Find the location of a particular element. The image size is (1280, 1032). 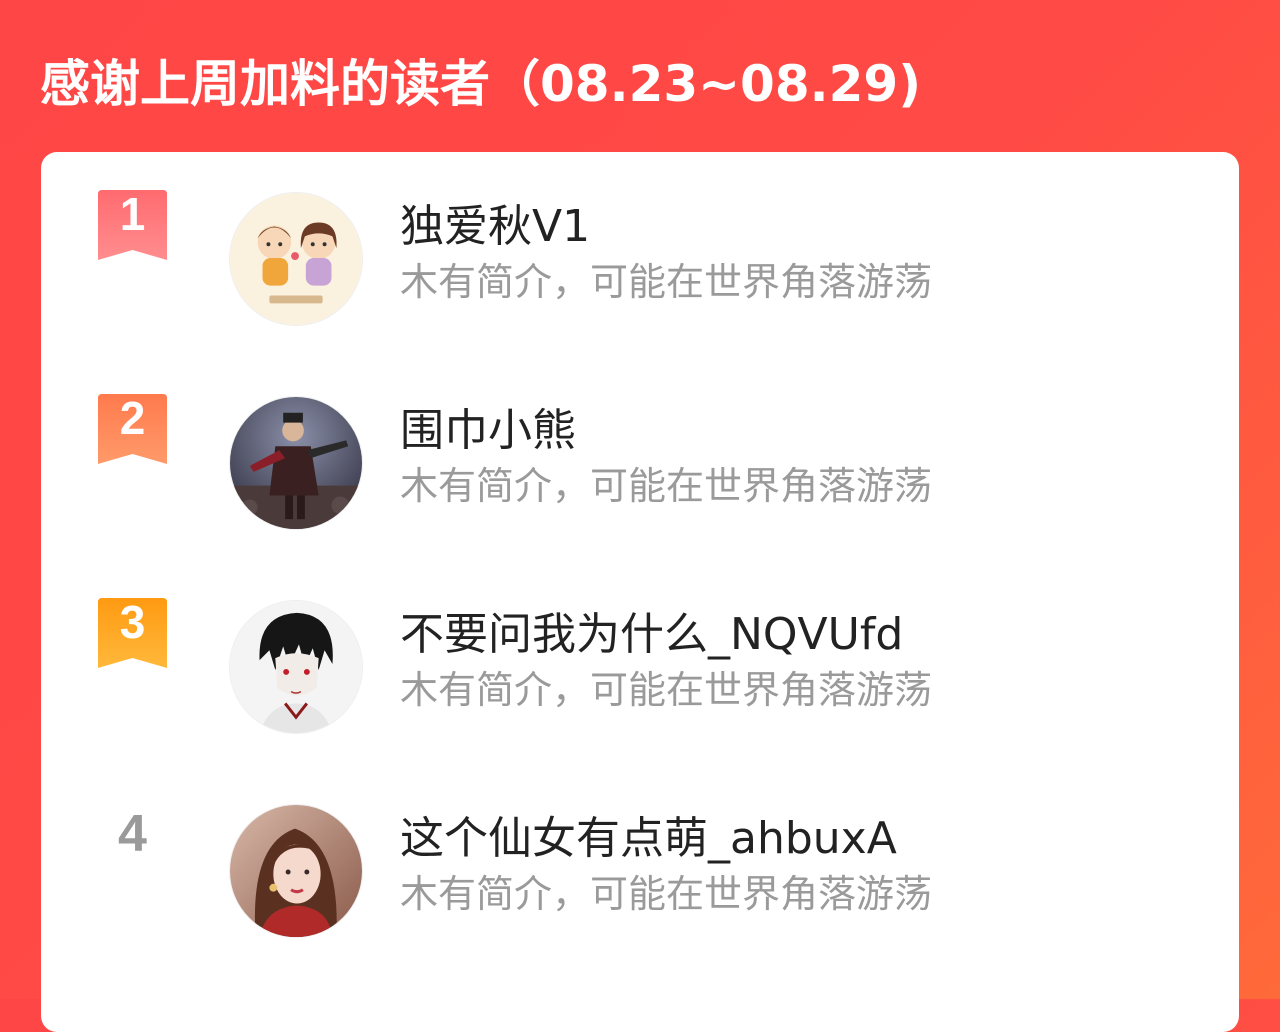

rank-ribbon-icon: 1 is located at coordinates (132, 224).